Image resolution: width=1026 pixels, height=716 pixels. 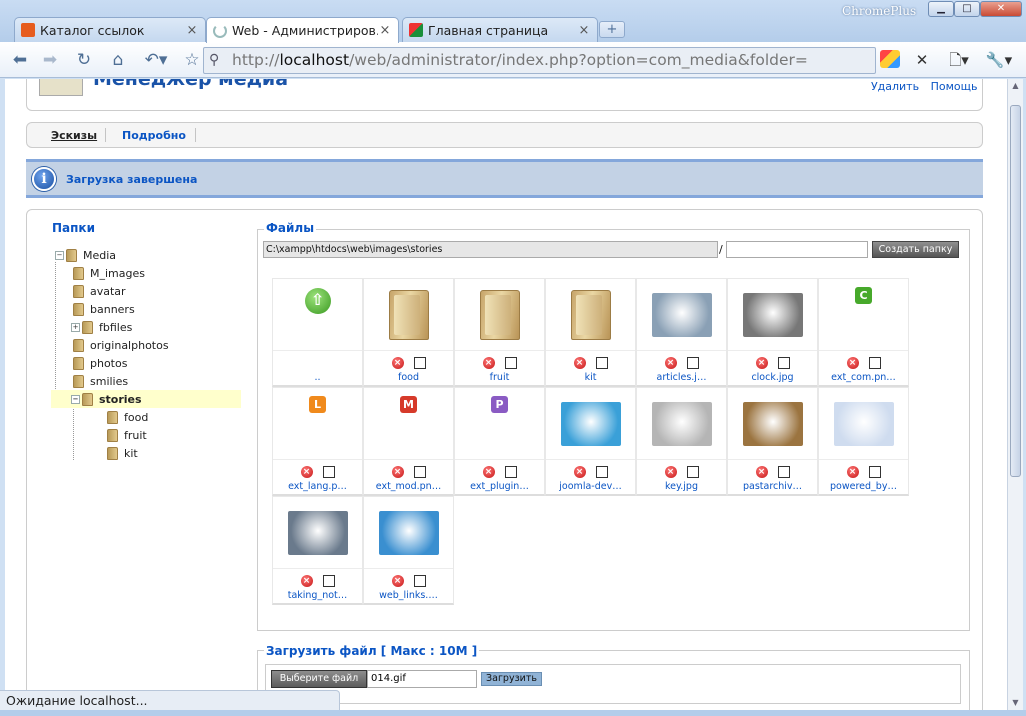 I want to click on tree-node-smilies: smilies, so click(x=100, y=381).